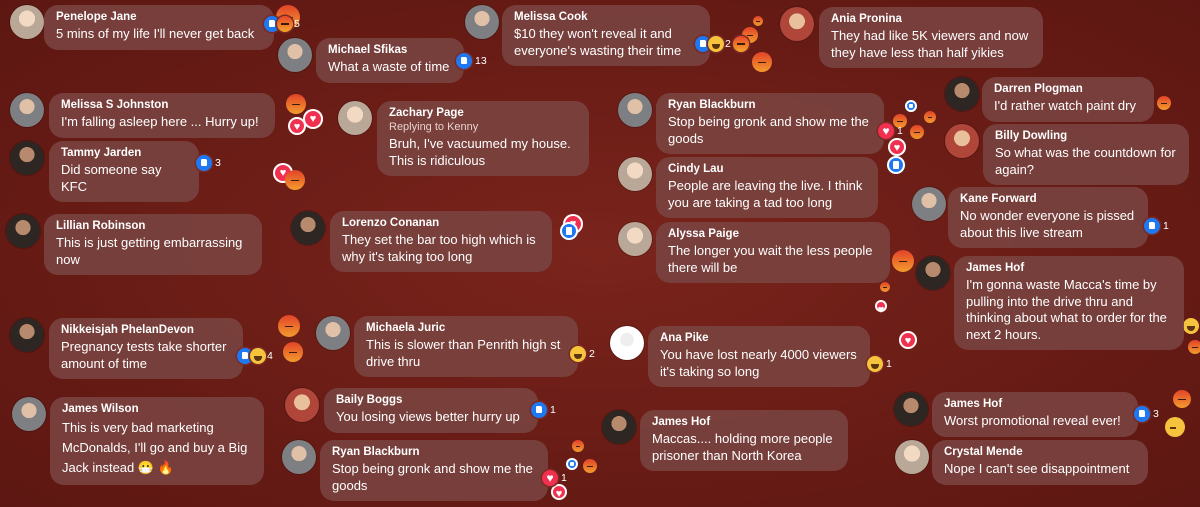 This screenshot has height=507, width=1200. I want to click on commenter-name: Billy Dowling, so click(1086, 136).